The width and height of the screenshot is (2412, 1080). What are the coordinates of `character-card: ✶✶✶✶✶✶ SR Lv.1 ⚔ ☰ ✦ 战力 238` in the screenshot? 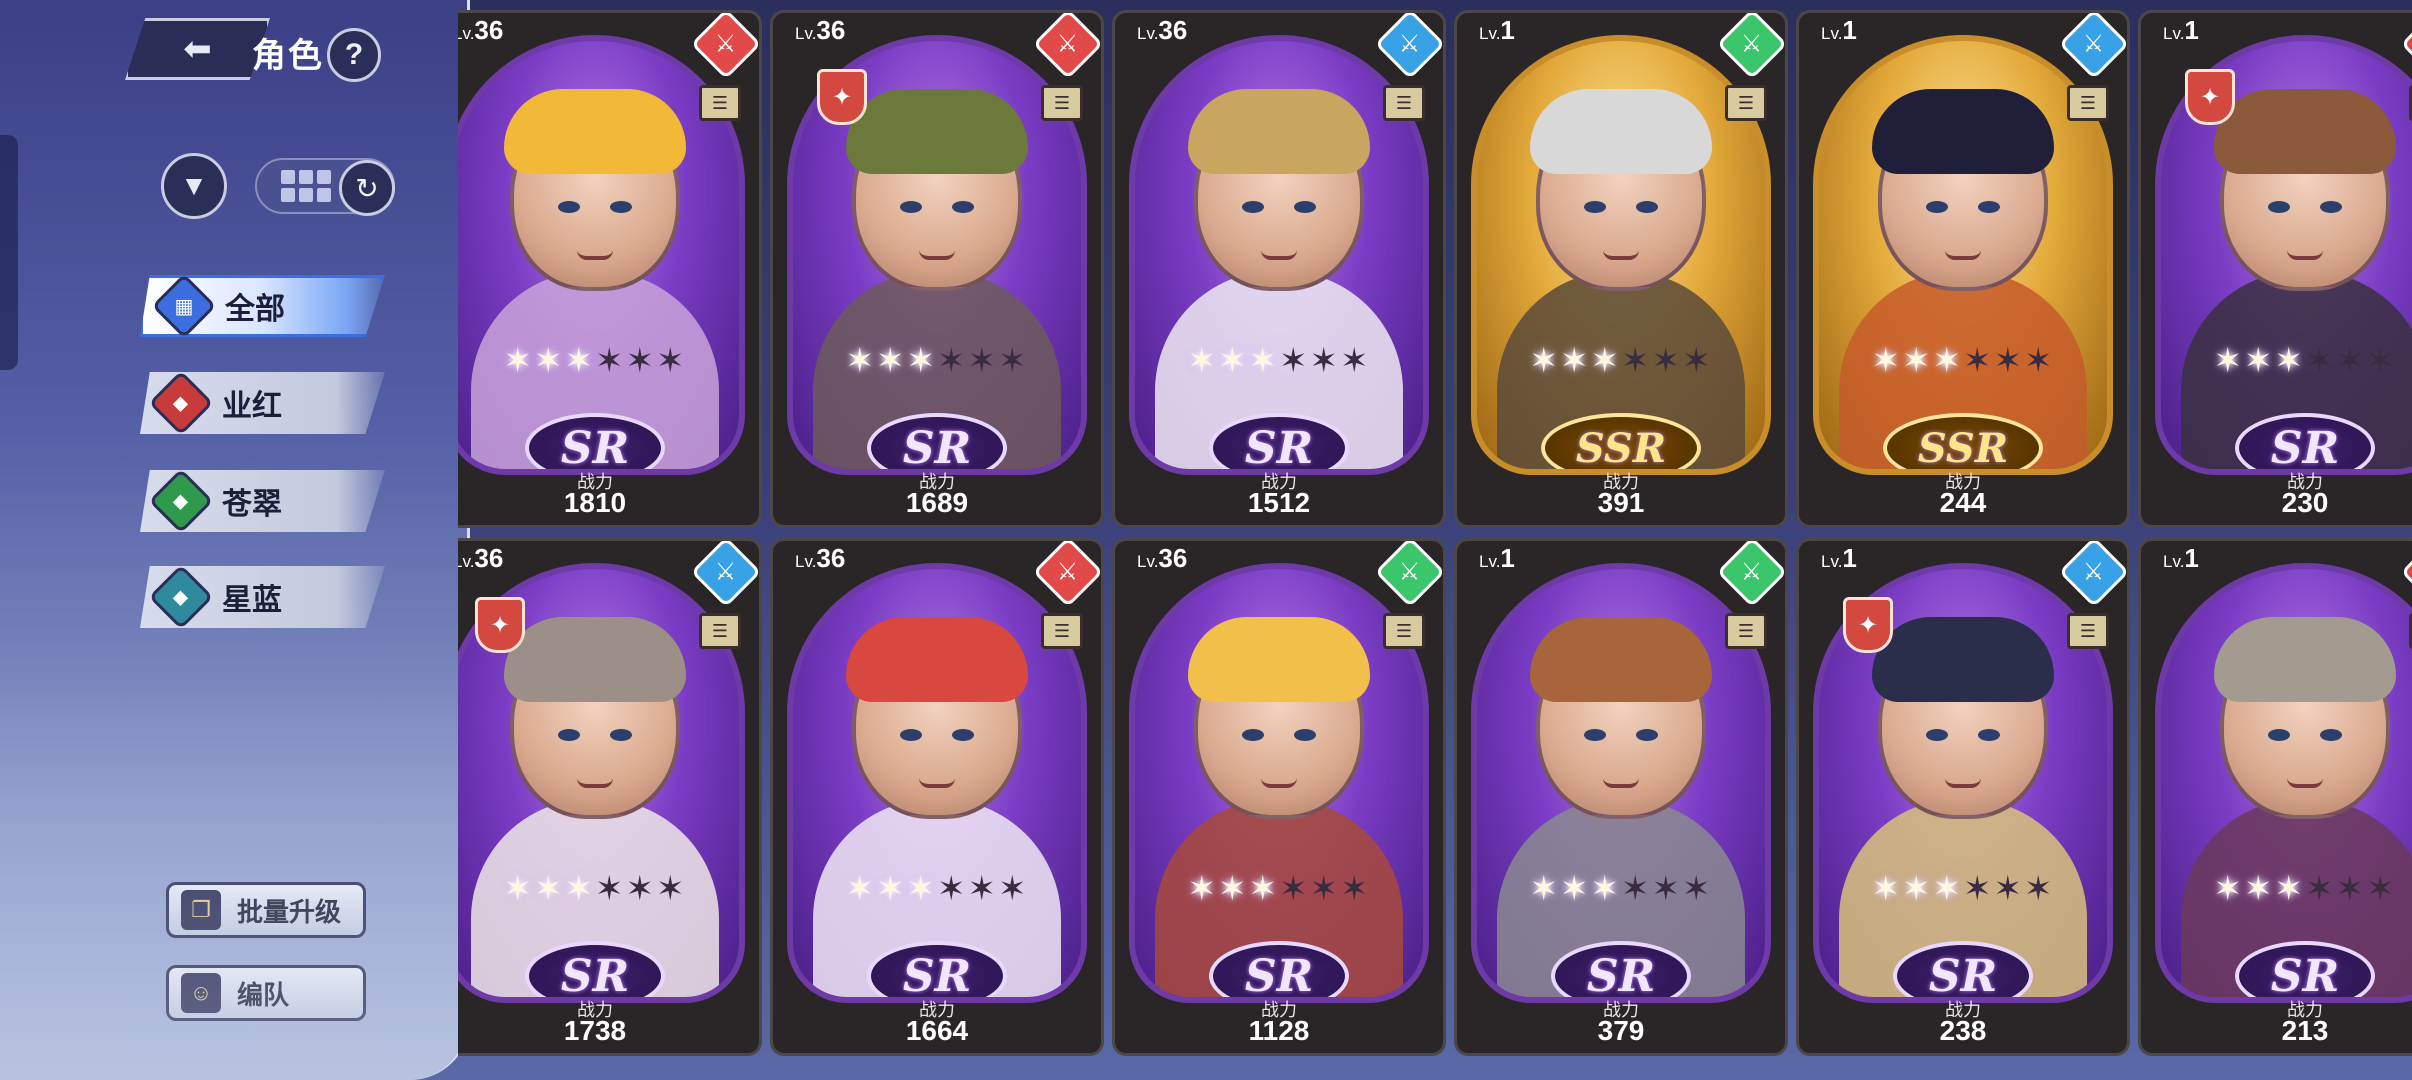 It's located at (1963, 797).